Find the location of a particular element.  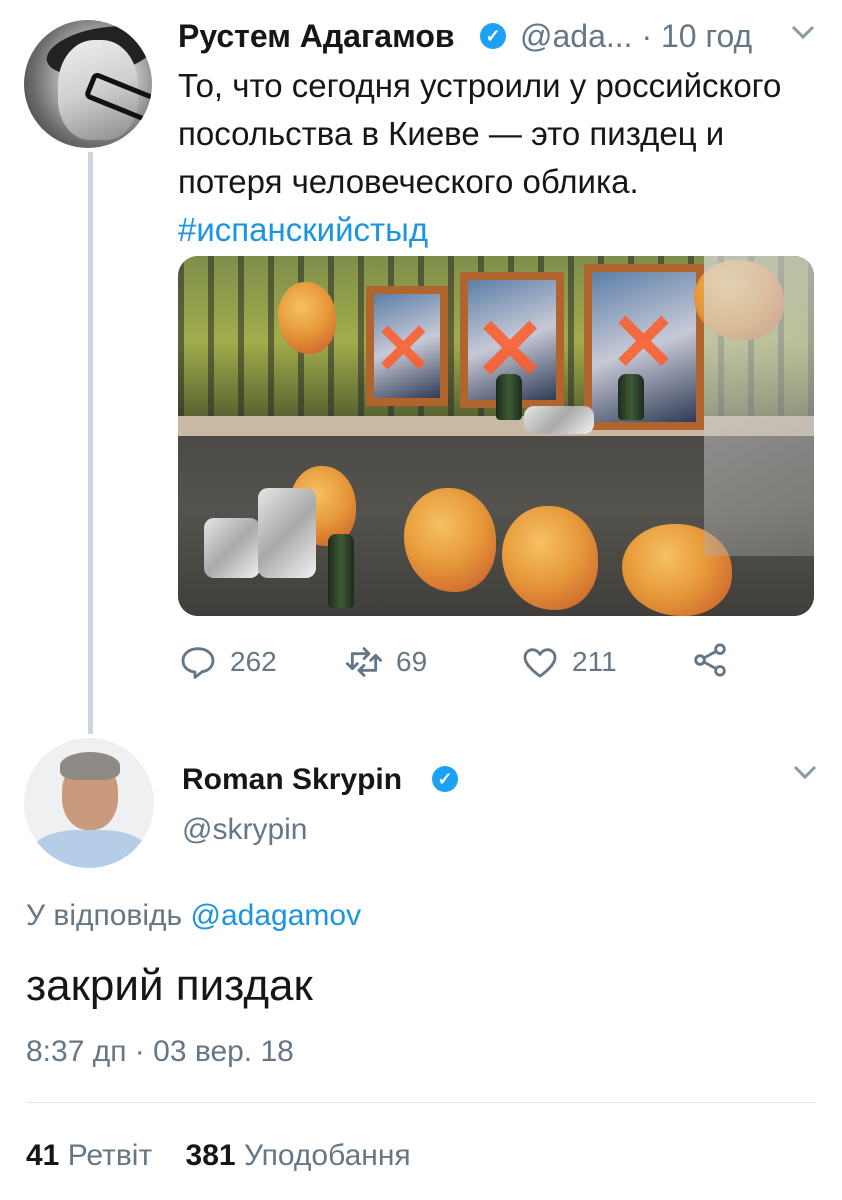

parent-author-avatar is located at coordinates (88, 84).